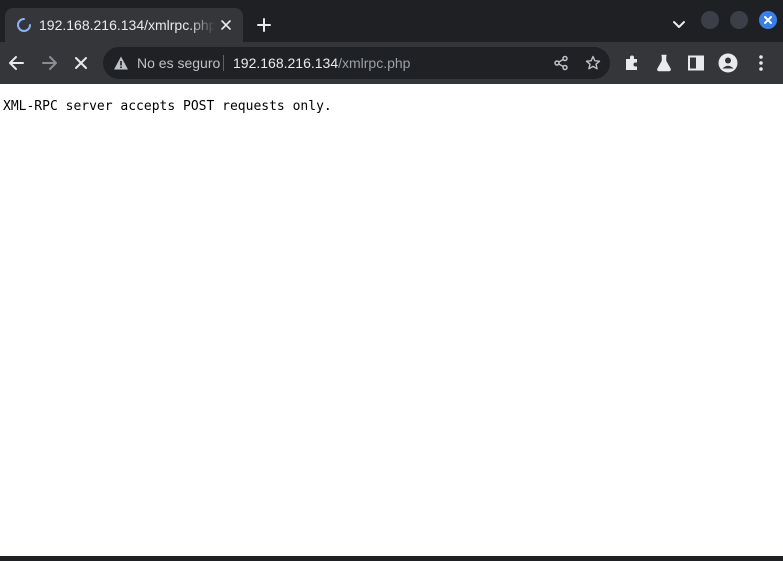  Describe the element at coordinates (121, 63) in the screenshot. I see `warning-triangle-icon` at that location.